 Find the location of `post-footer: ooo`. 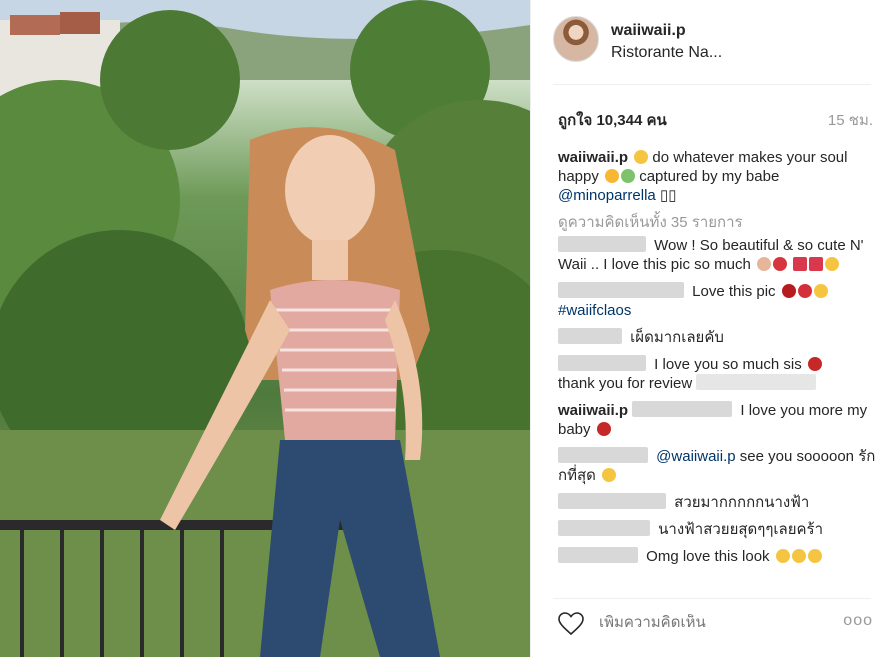

post-footer: ooo is located at coordinates (707, 628).